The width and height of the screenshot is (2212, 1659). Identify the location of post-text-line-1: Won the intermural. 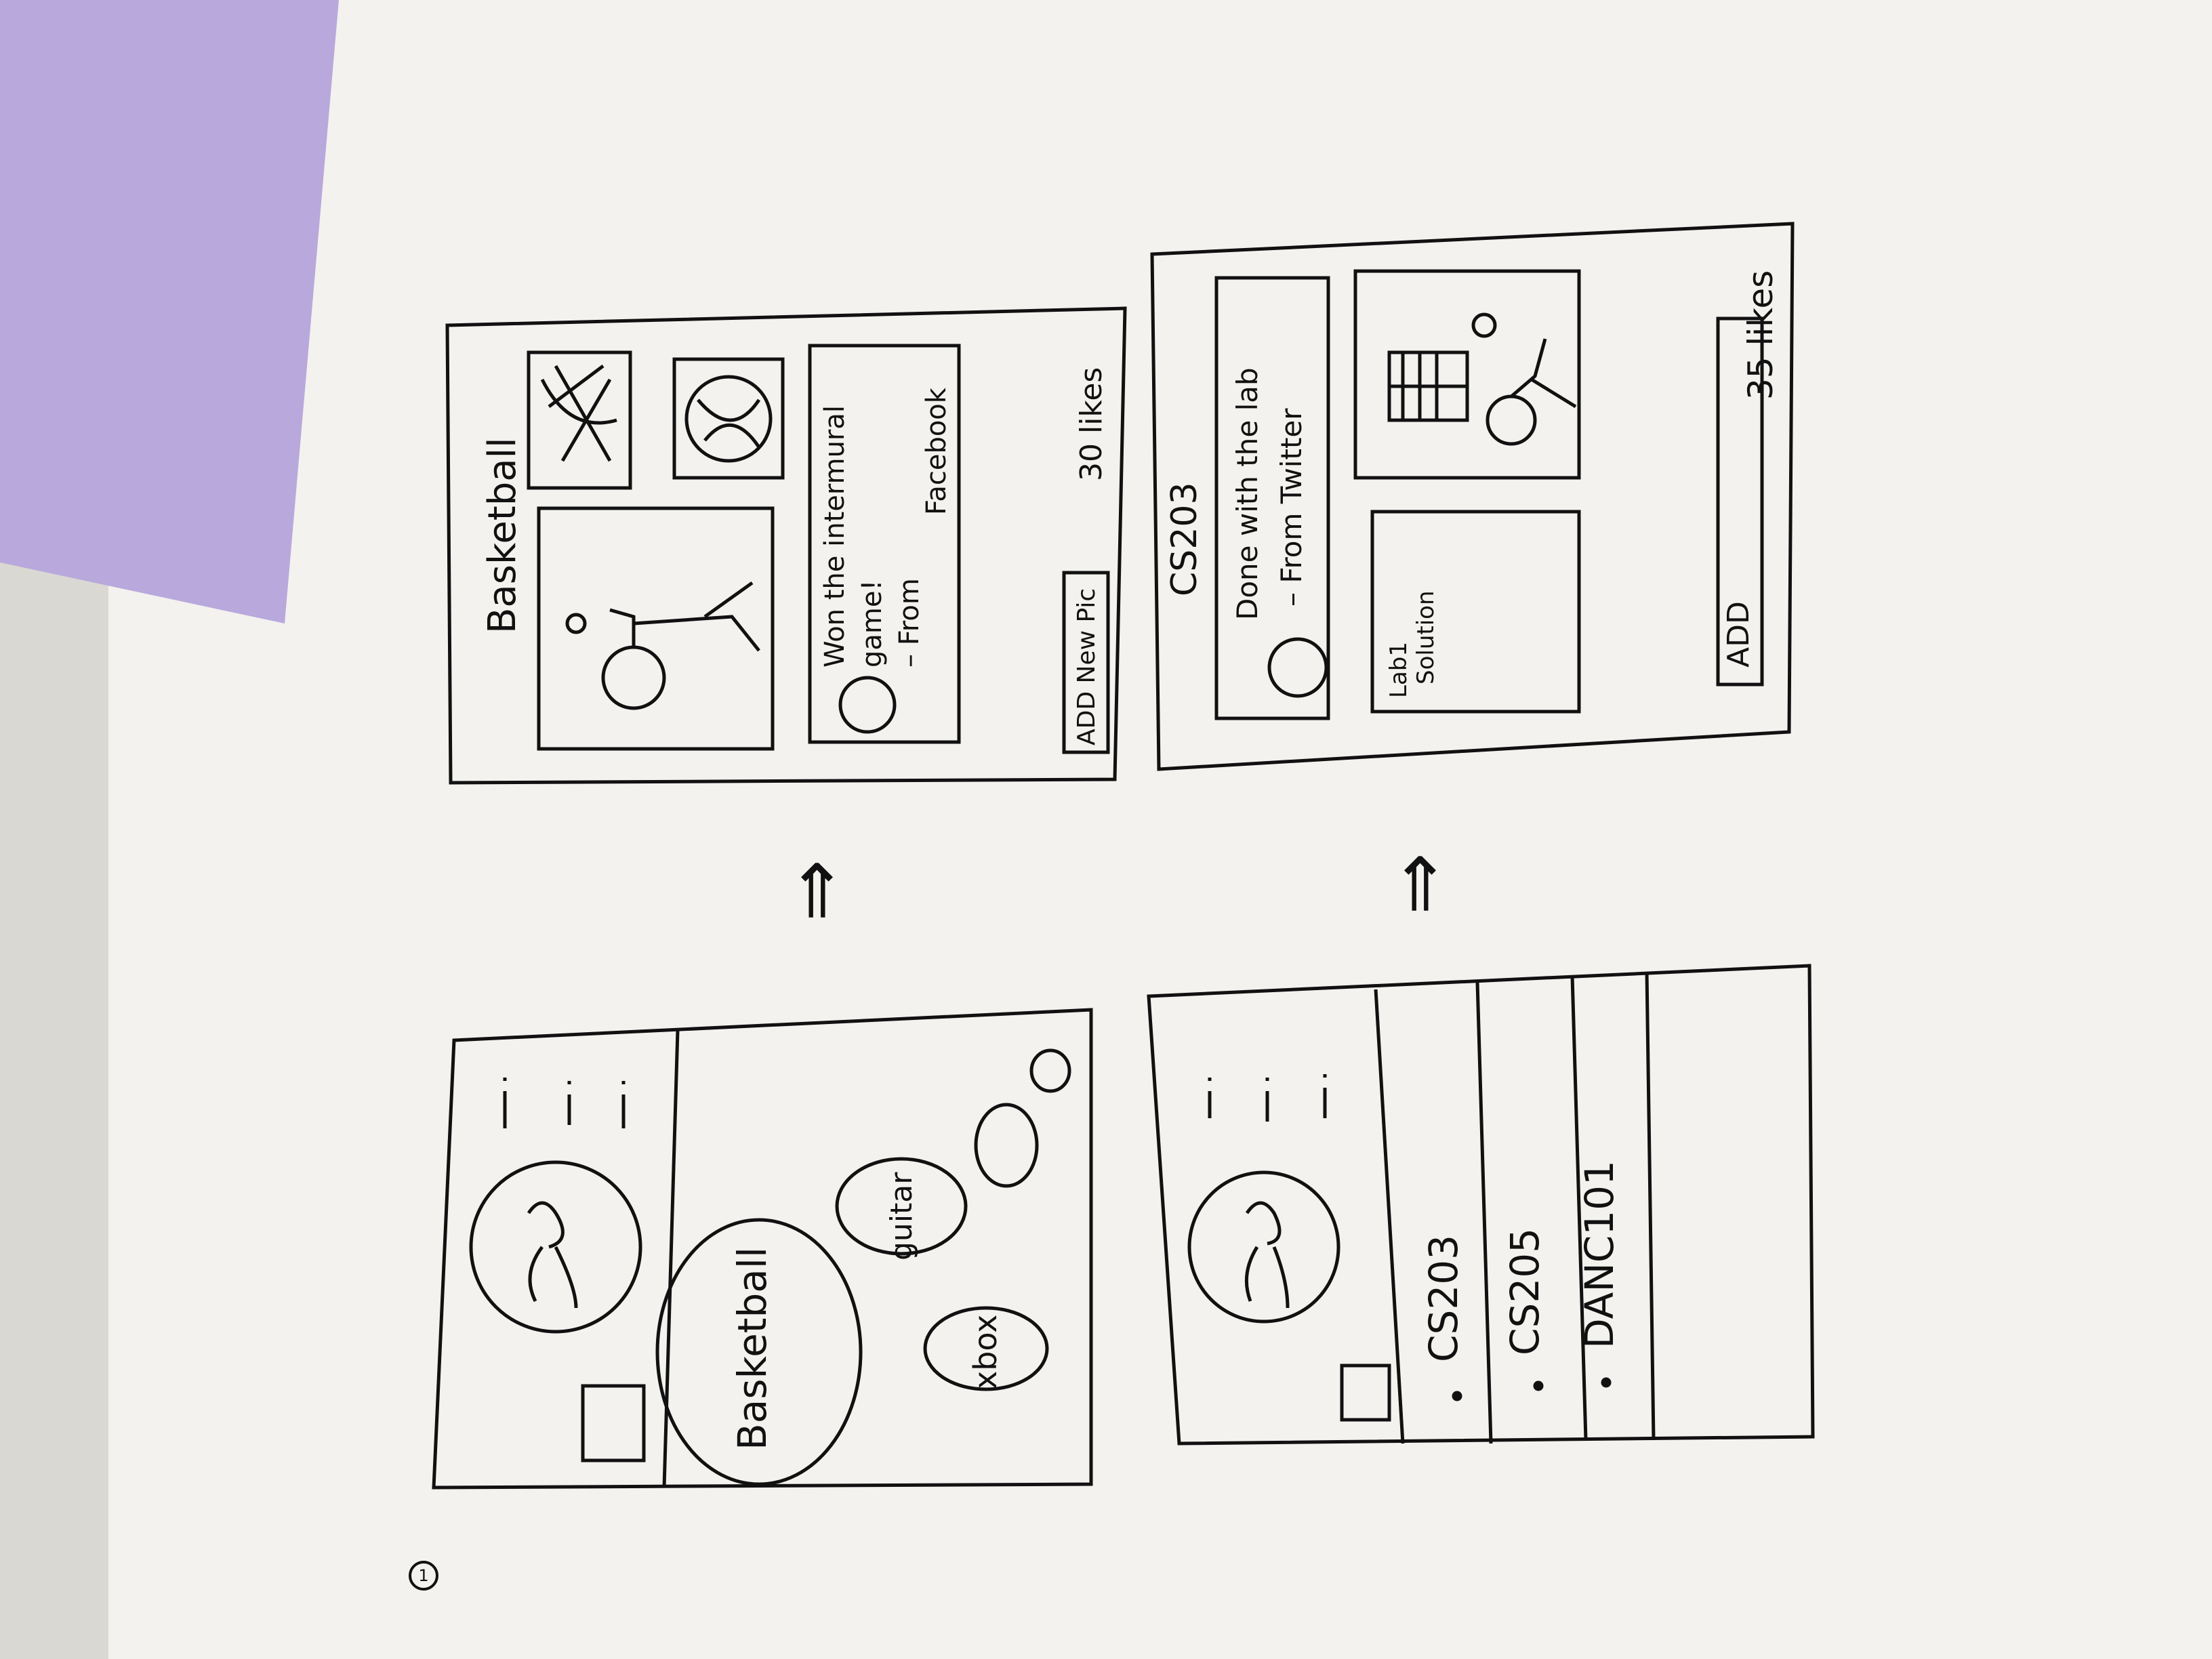
(835, 536).